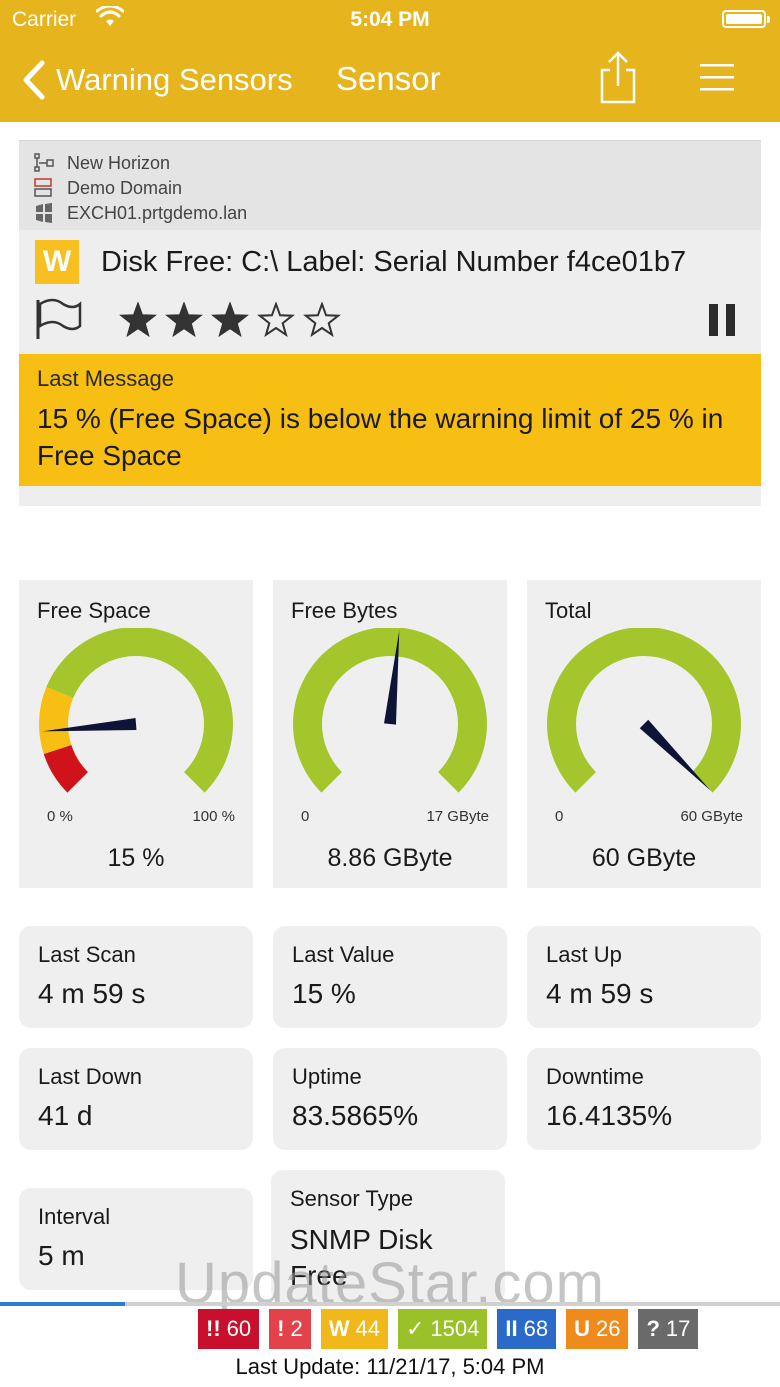 Image resolution: width=780 pixels, height=1387 pixels. What do you see at coordinates (390, 977) in the screenshot?
I see `tile-last-value: Last Value 15 %` at bounding box center [390, 977].